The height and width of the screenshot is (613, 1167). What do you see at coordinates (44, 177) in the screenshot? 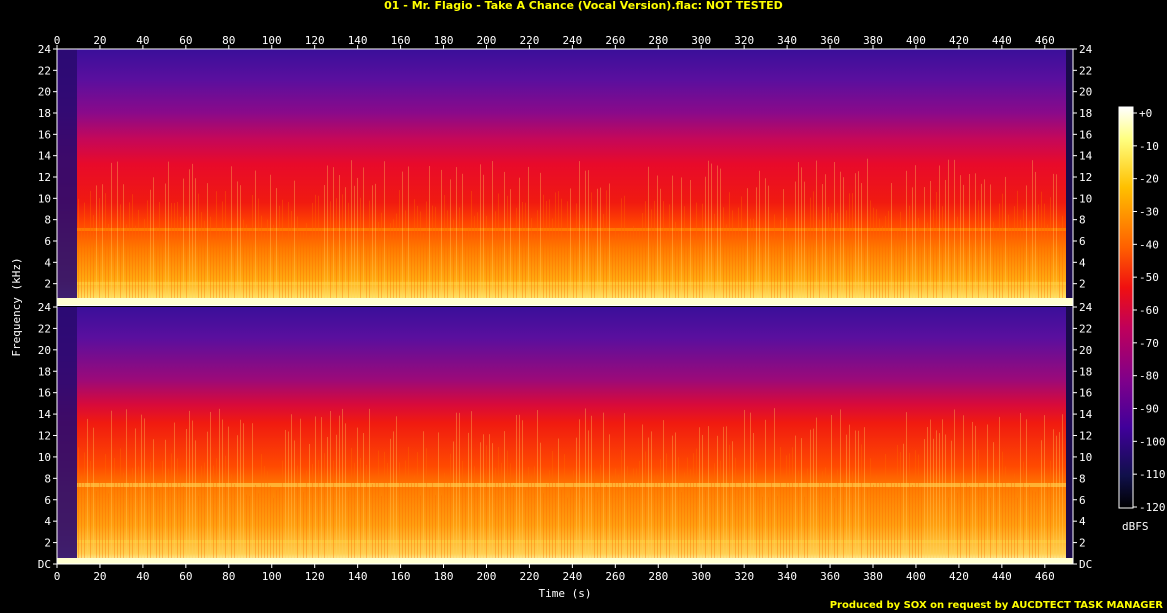
I see `y-tick-label-left: 12` at bounding box center [44, 177].